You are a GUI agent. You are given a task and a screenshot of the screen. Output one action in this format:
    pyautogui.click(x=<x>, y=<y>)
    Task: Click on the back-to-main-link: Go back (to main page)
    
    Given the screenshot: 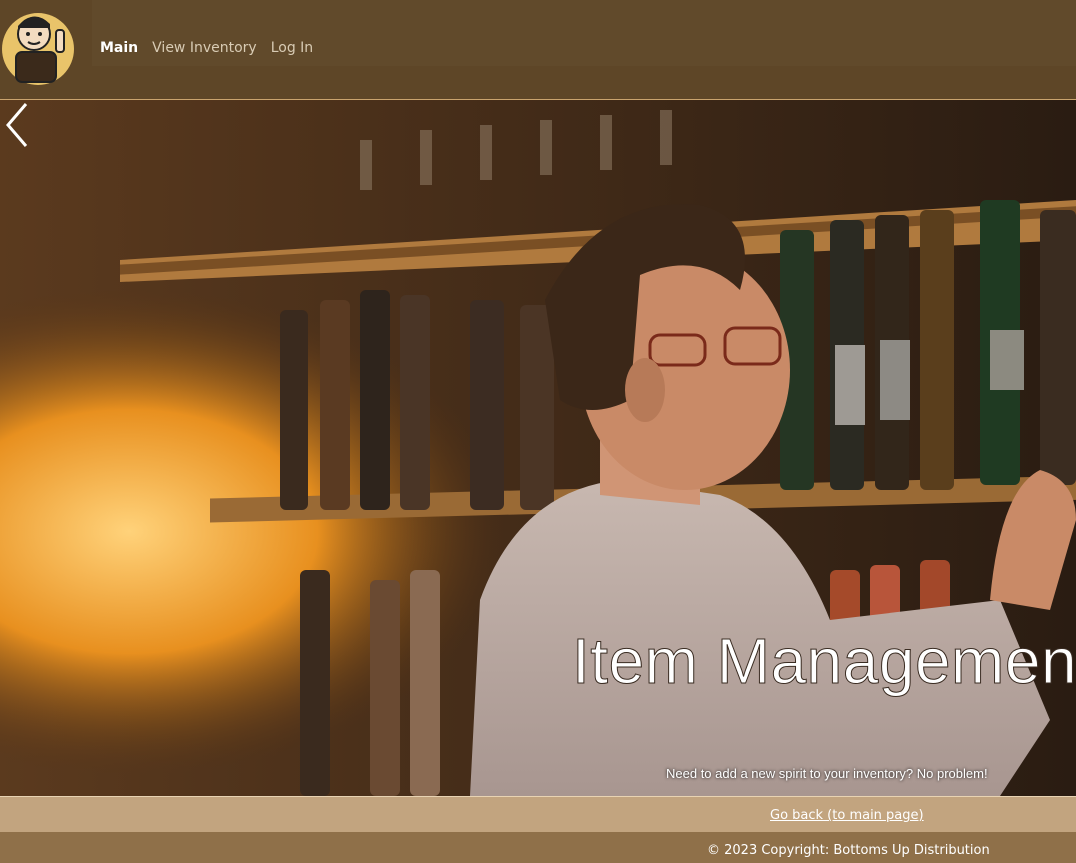 What is the action you would take?
    pyautogui.click(x=847, y=815)
    